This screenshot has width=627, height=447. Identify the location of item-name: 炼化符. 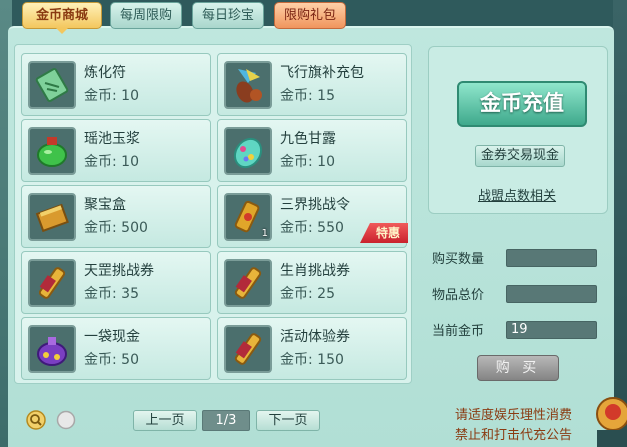
(105, 73).